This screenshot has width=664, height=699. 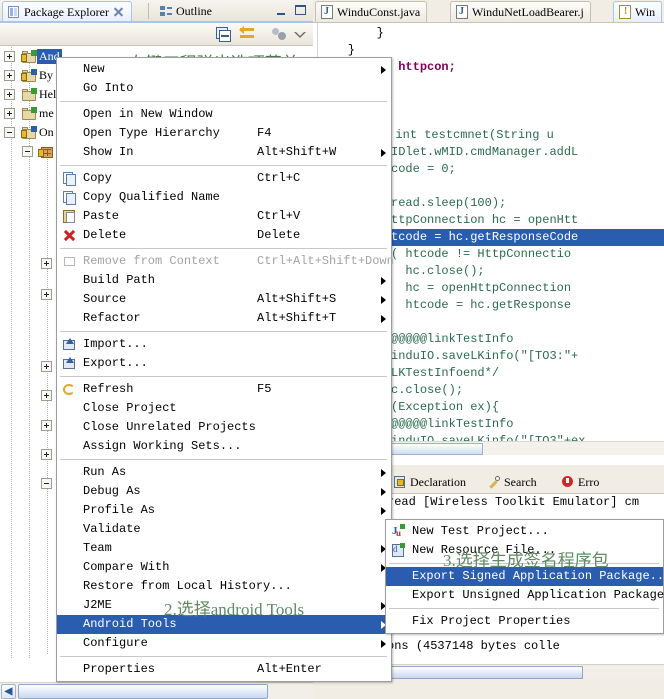 I want to click on collapse-all-button, so click(x=223, y=34).